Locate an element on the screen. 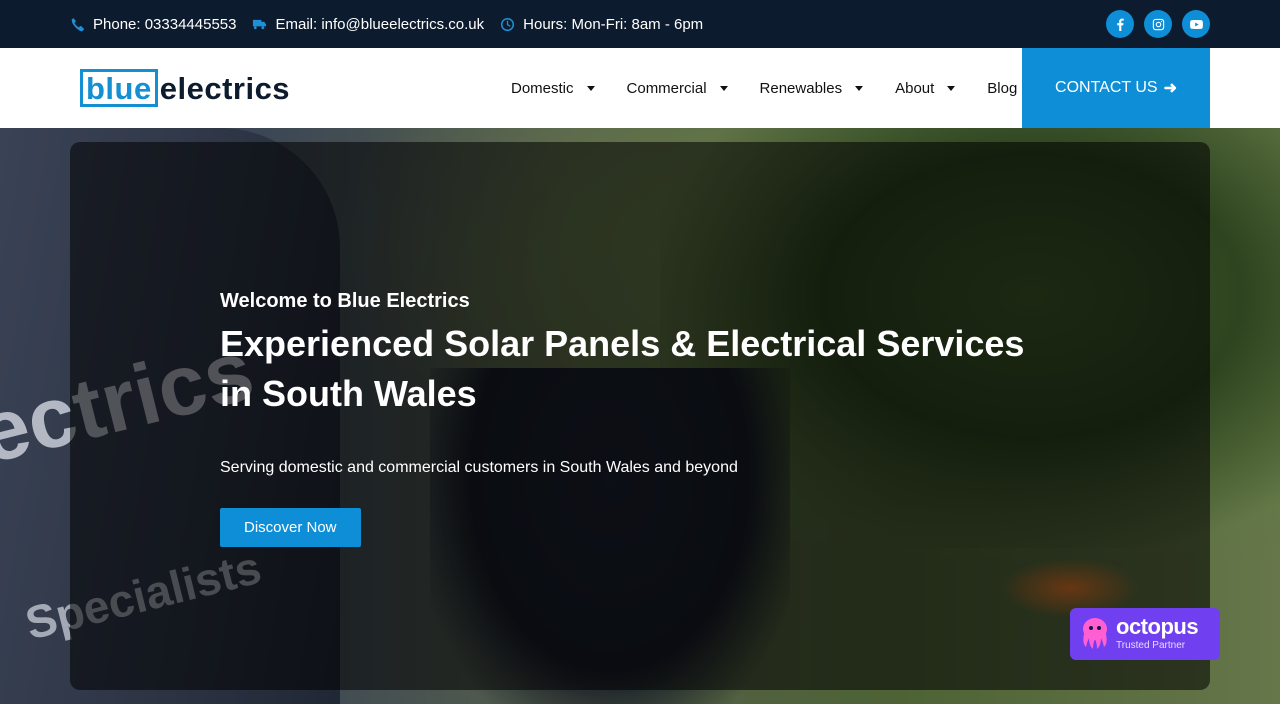 This screenshot has width=1280, height=720. email-text: Email: info@blueelectrics.co.uk is located at coordinates (380, 24).